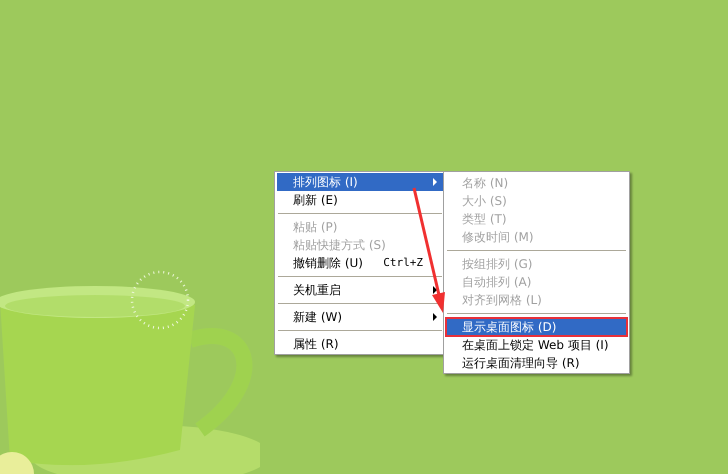 The height and width of the screenshot is (474, 728). Describe the element at coordinates (360, 200) in the screenshot. I see `menu-item: 刷新 (E)` at that location.